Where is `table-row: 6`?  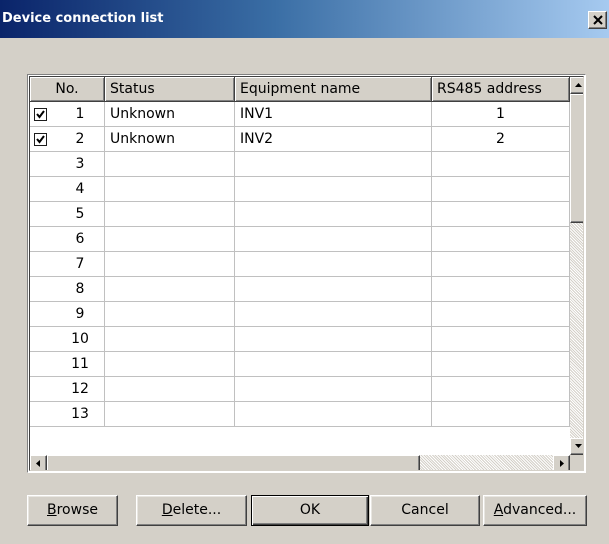 table-row: 6 is located at coordinates (300, 239).